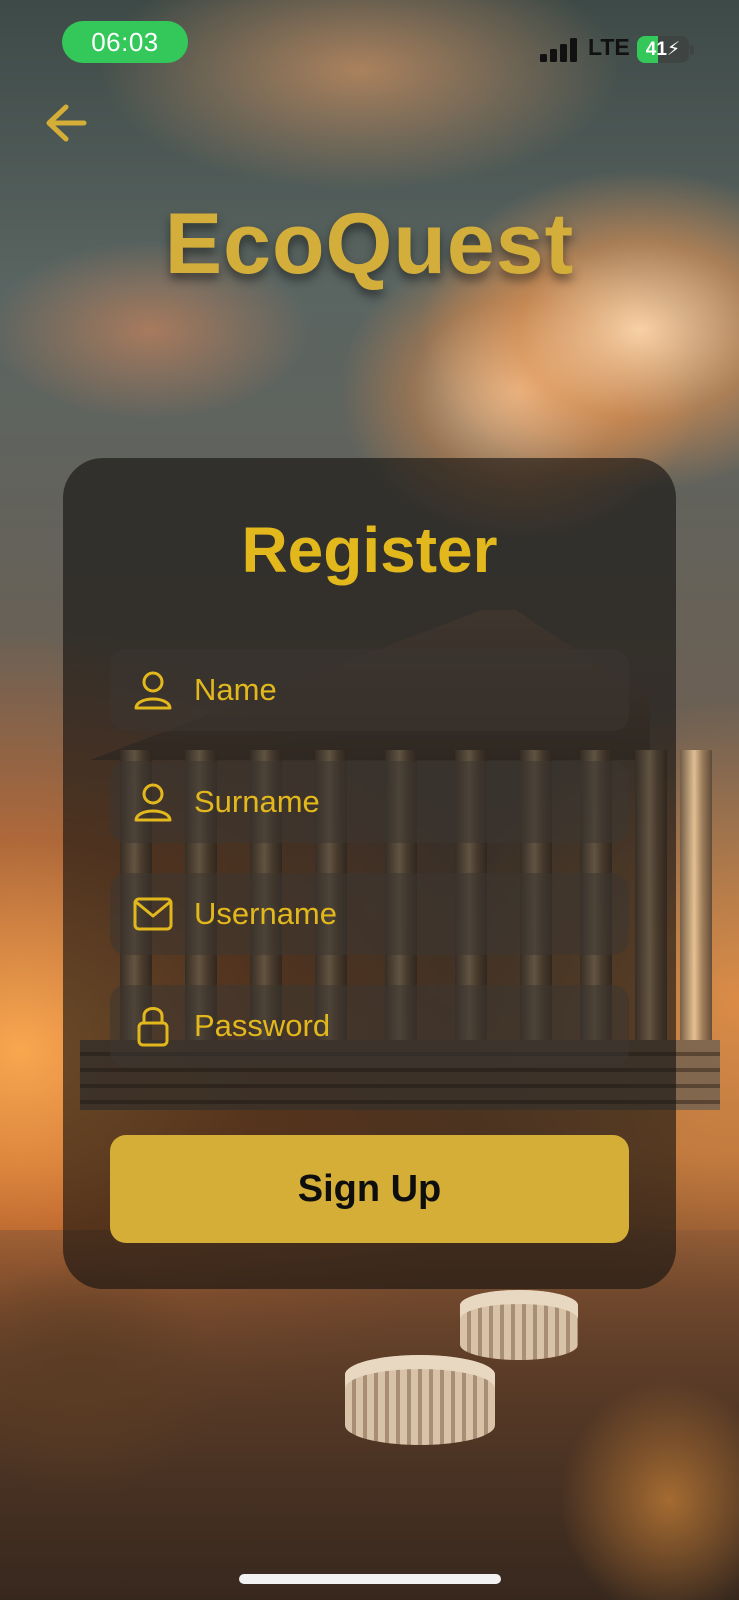  I want to click on arrow-left-icon, so click(66, 123).